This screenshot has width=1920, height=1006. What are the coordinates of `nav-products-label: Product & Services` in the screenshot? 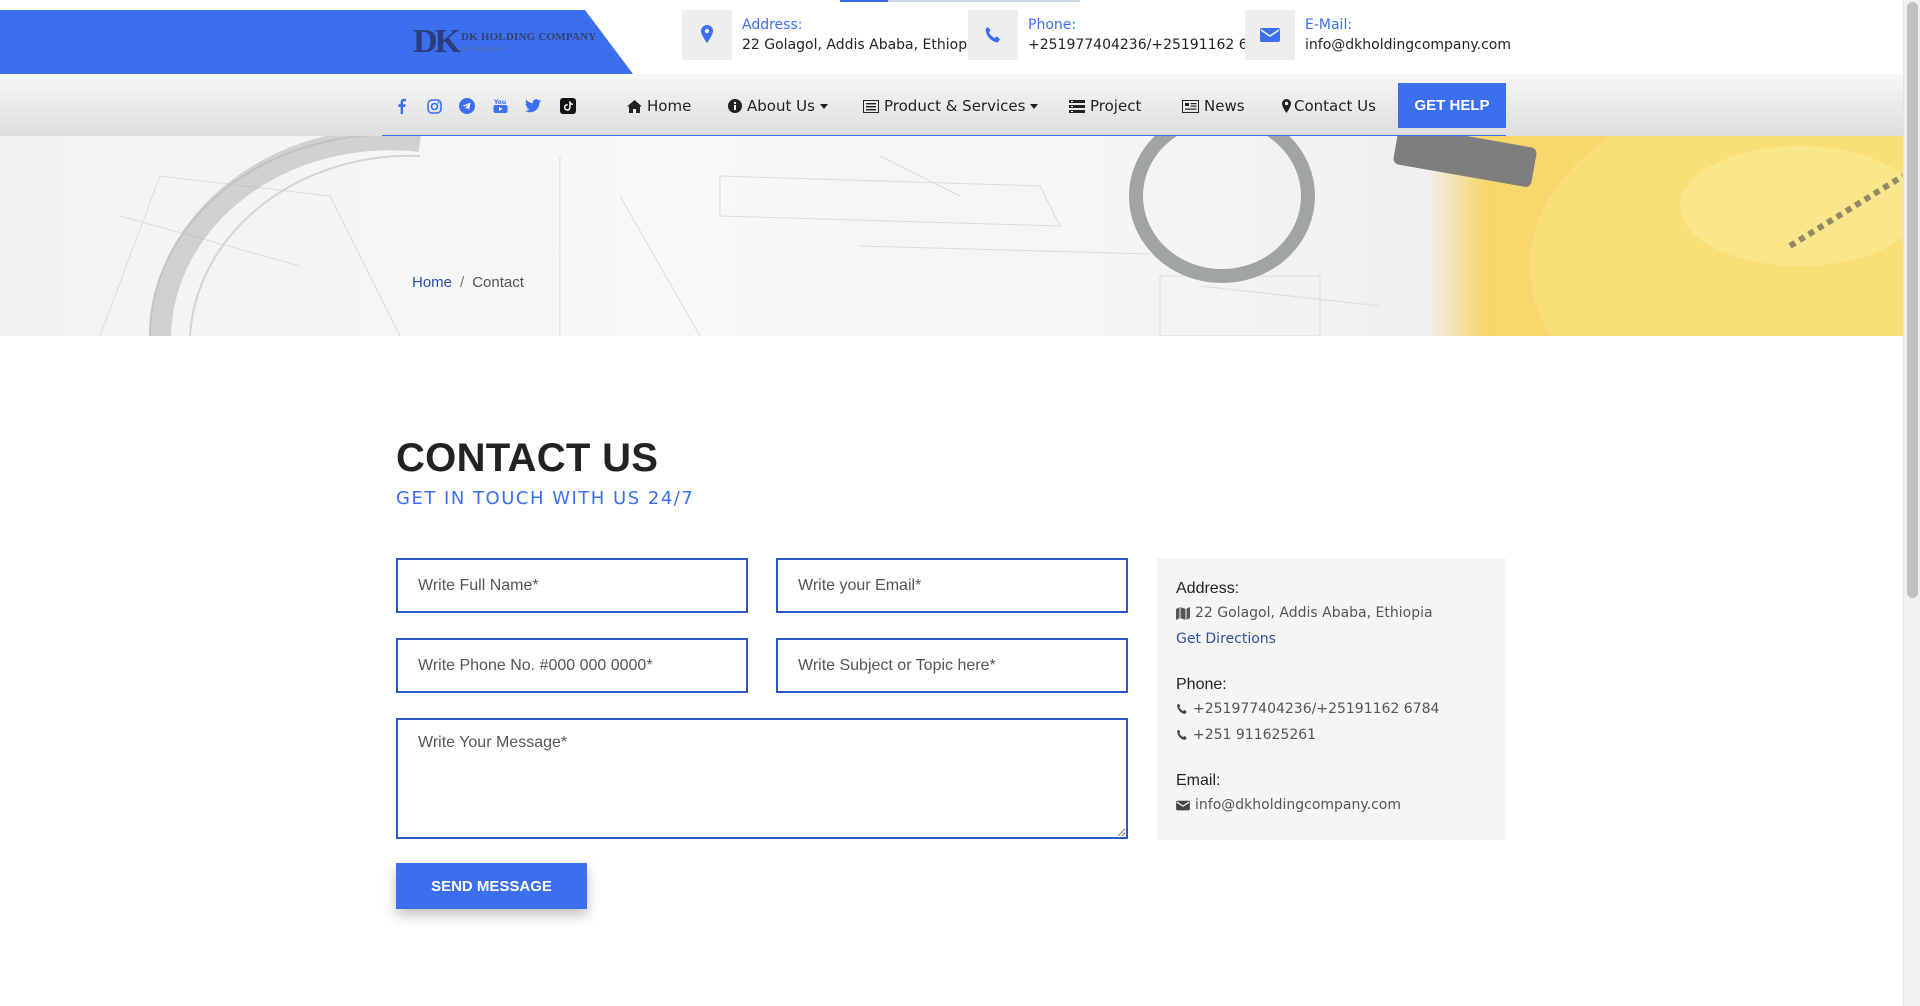 It's located at (955, 106).